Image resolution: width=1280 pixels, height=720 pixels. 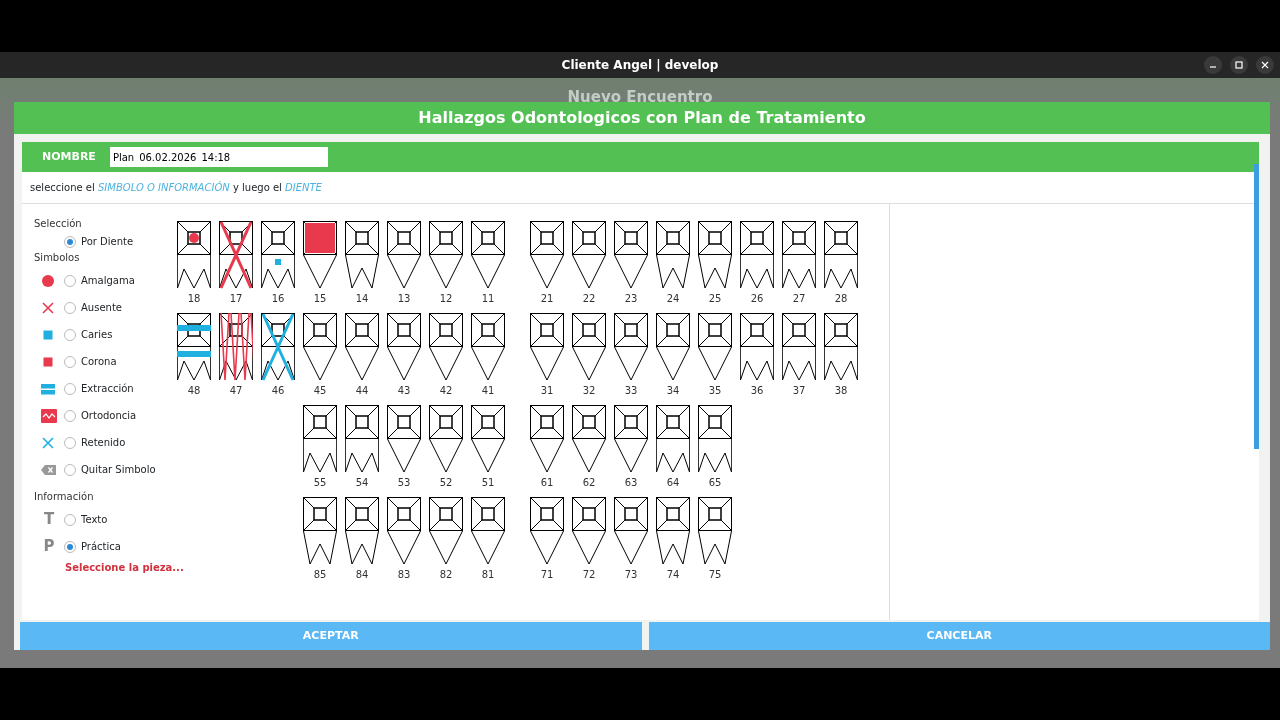 What do you see at coordinates (107, 241) in the screenshot?
I see `option-label: Por Diente` at bounding box center [107, 241].